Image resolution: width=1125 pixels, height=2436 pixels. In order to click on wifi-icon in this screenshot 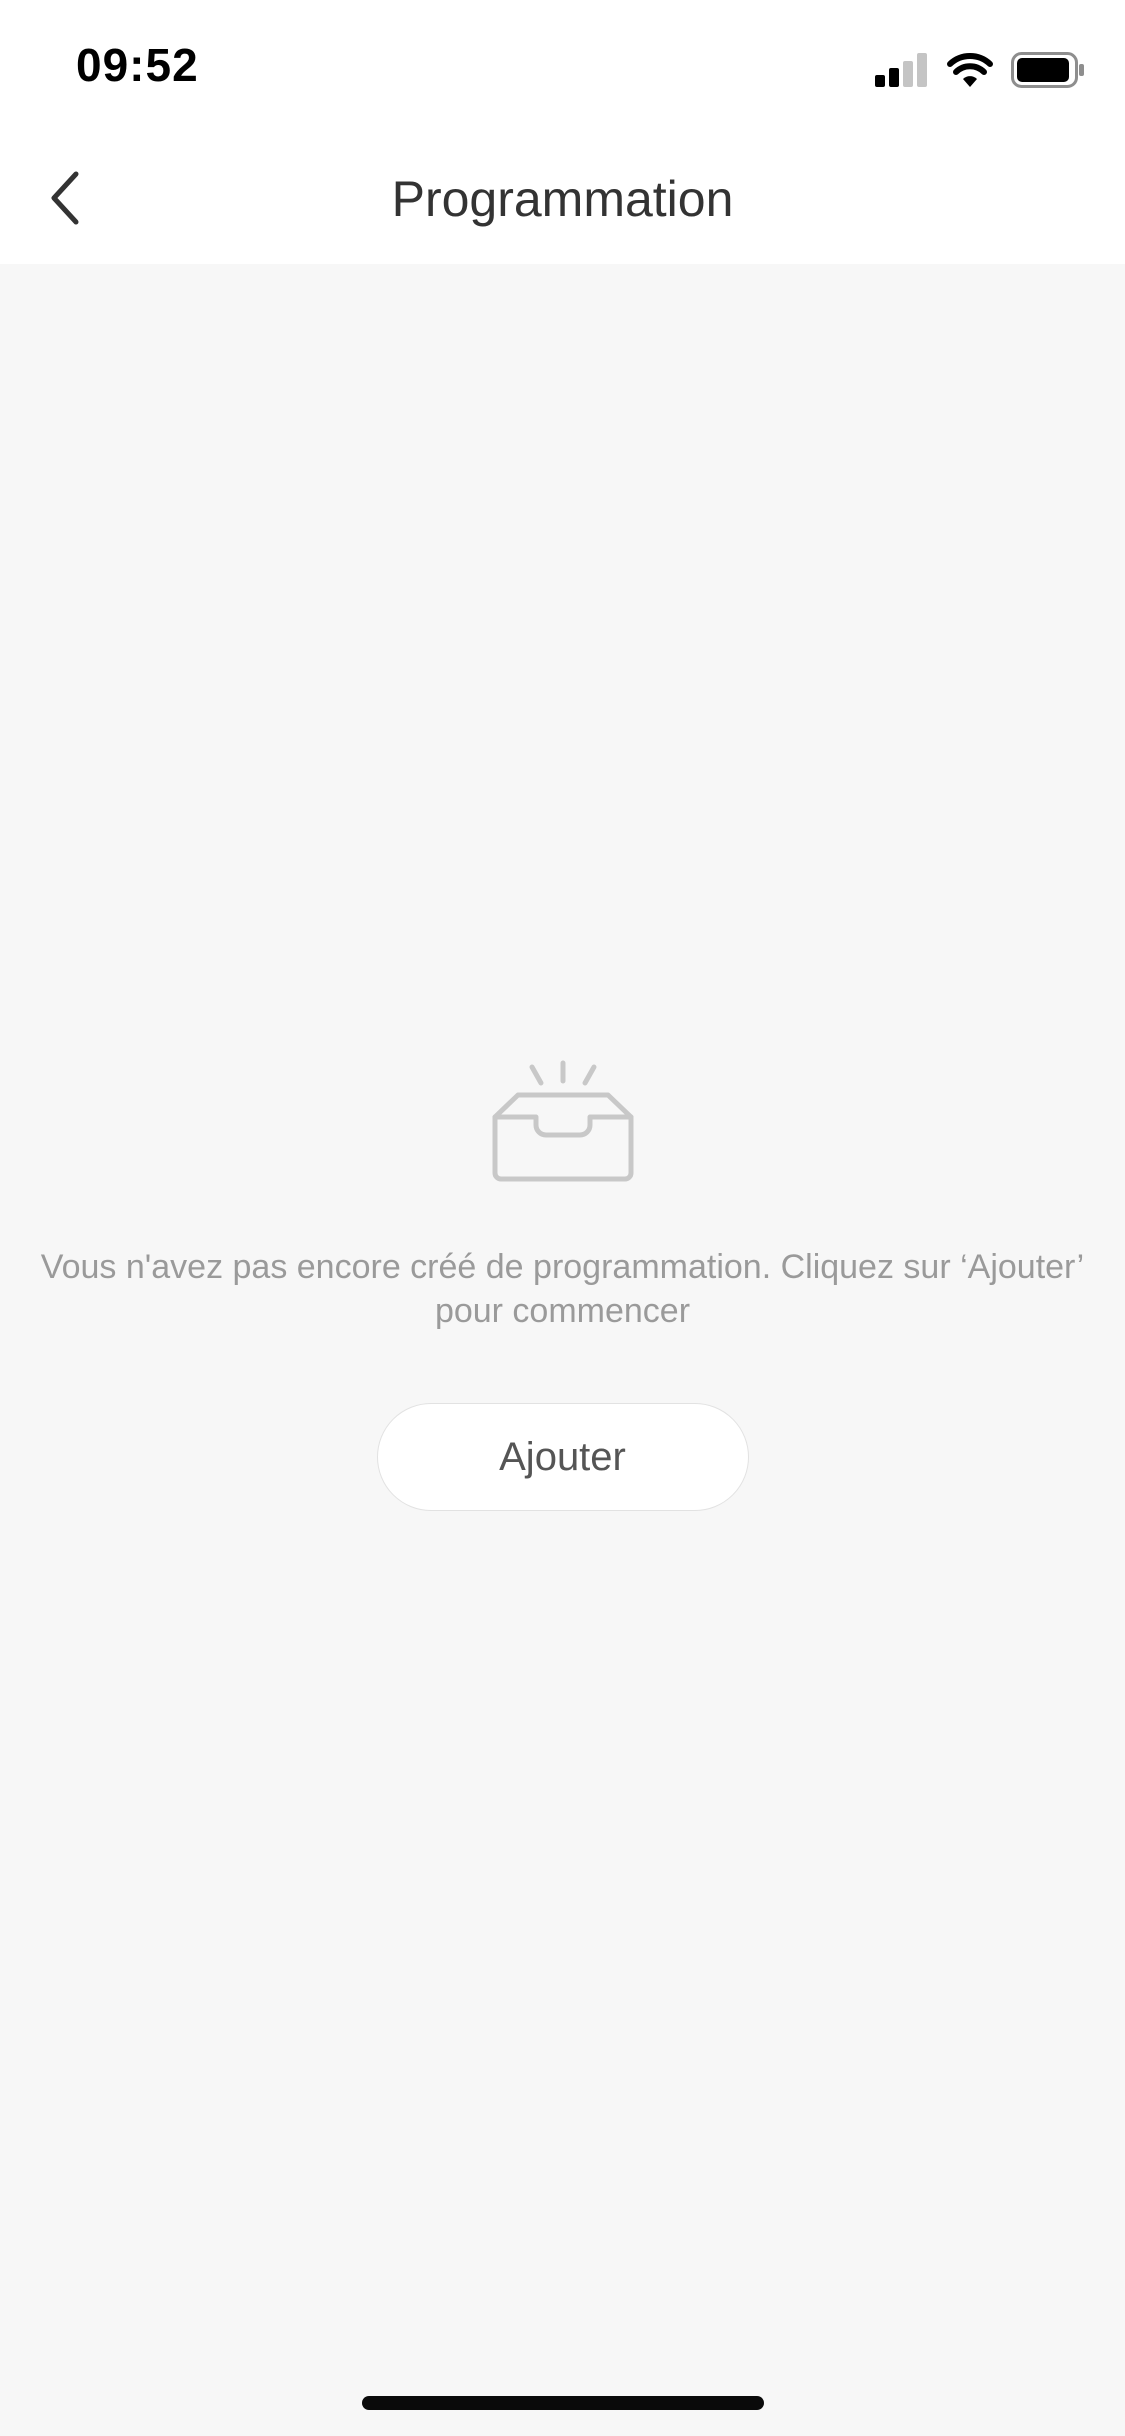, I will do `click(970, 70)`.